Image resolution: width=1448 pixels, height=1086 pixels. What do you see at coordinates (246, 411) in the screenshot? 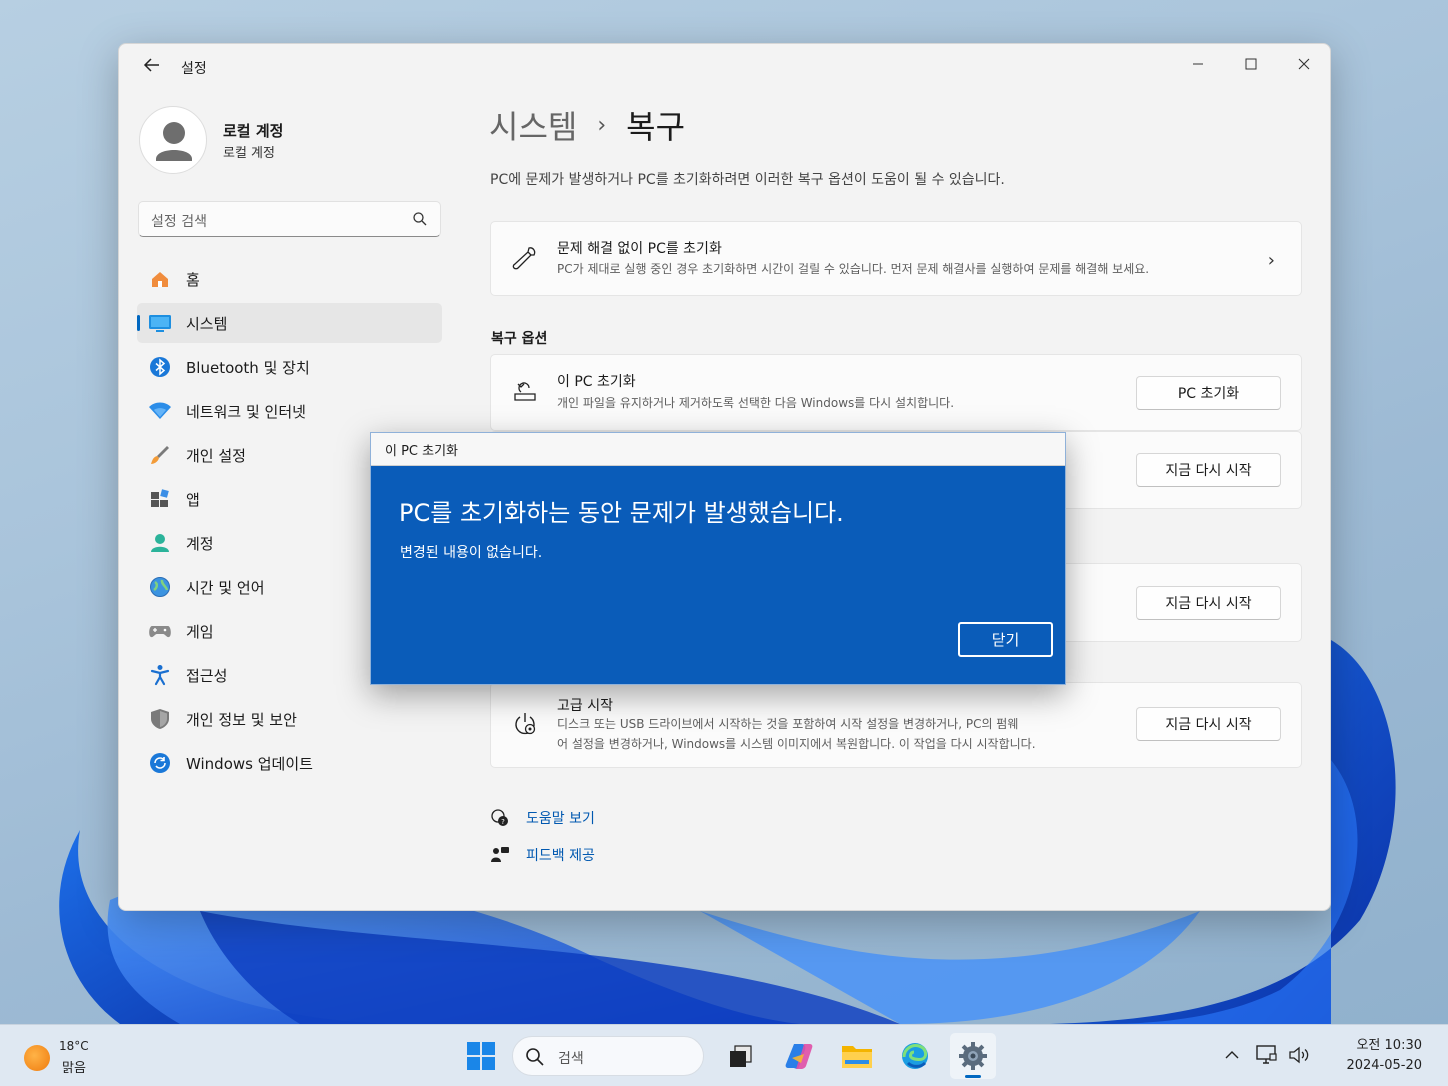
I see `sidebar-item-label: 네트워크 및 인터넷` at bounding box center [246, 411].